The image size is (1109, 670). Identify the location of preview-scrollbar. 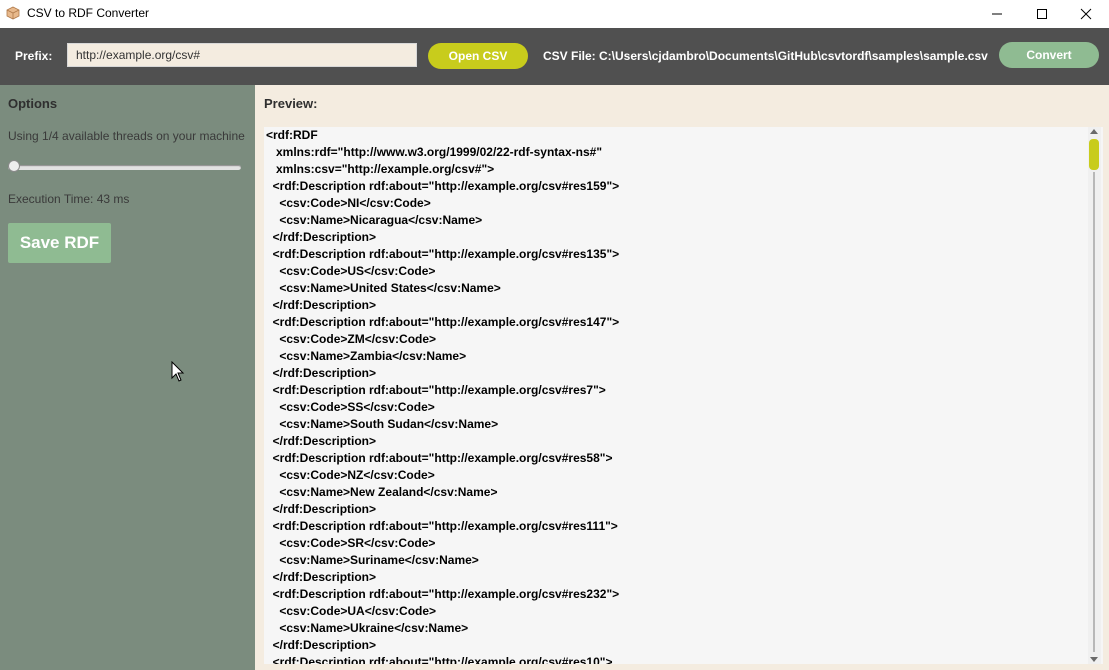
(1094, 395).